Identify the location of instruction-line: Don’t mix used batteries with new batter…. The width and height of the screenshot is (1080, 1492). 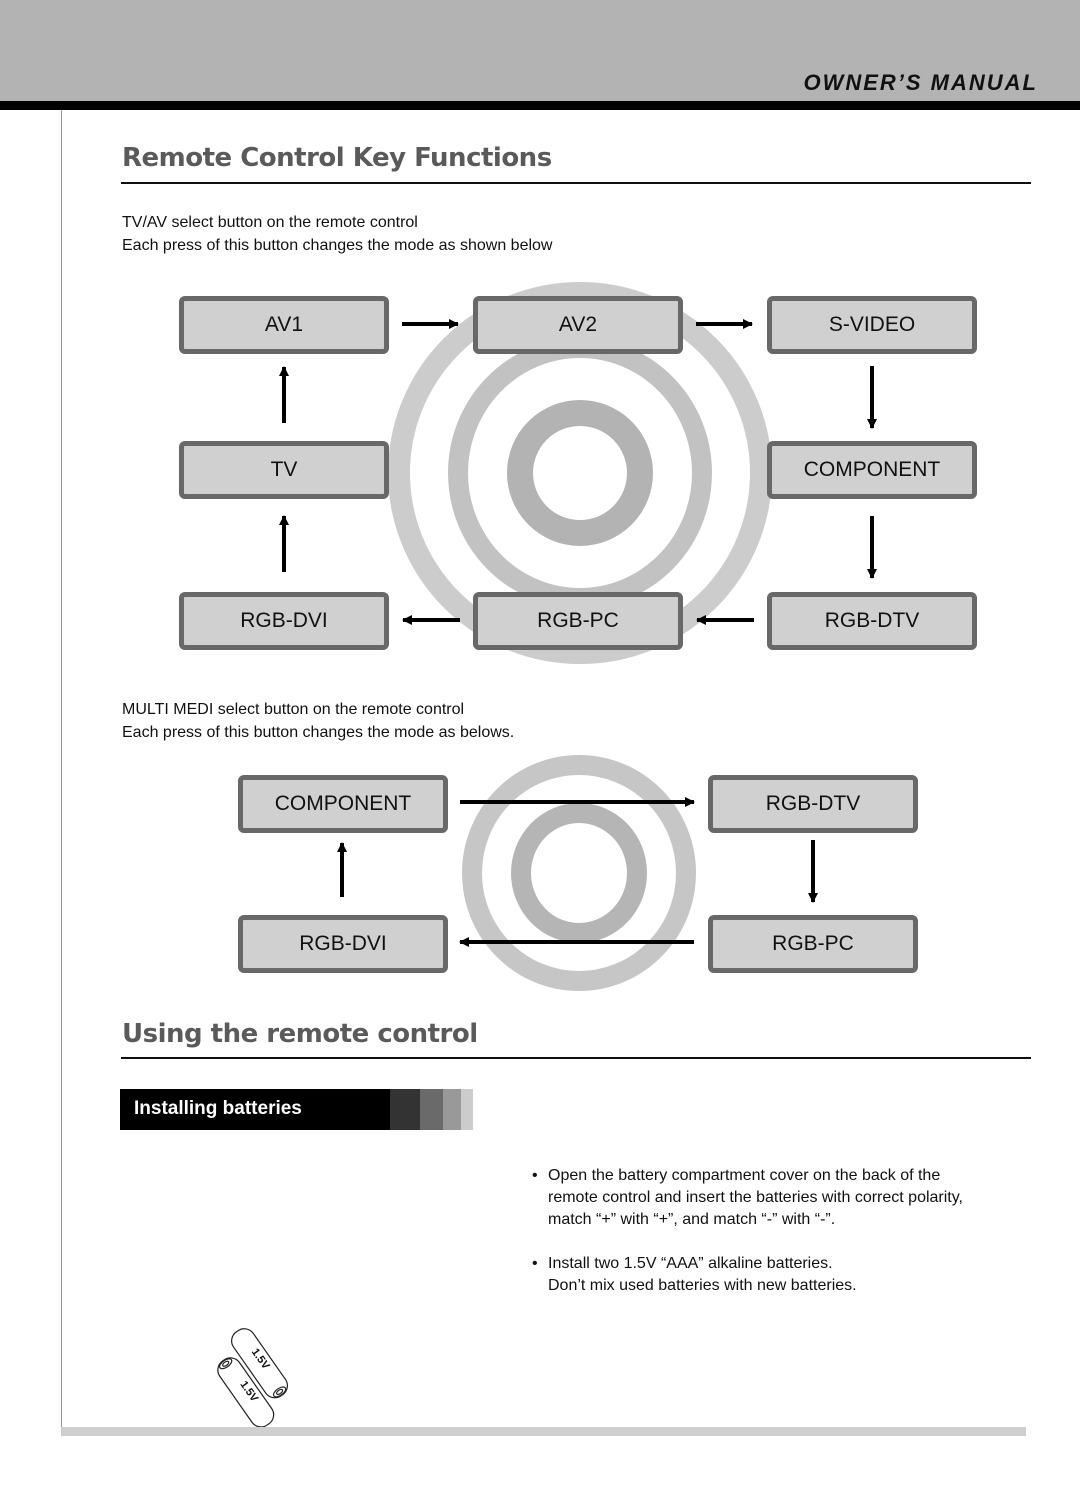
(702, 1285).